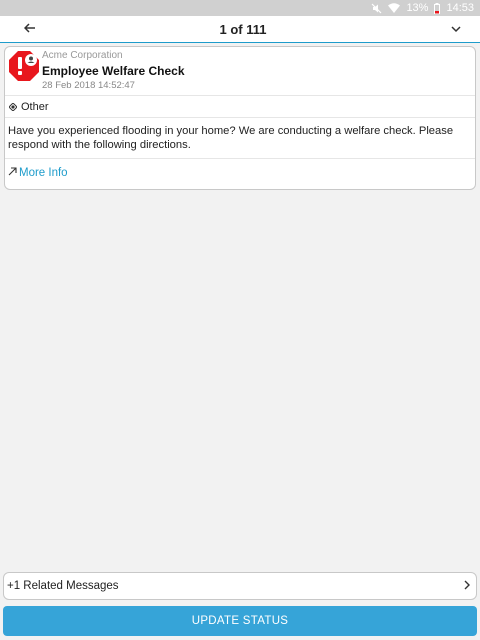 Image resolution: width=480 pixels, height=640 pixels. I want to click on battery-low-icon, so click(437, 8).